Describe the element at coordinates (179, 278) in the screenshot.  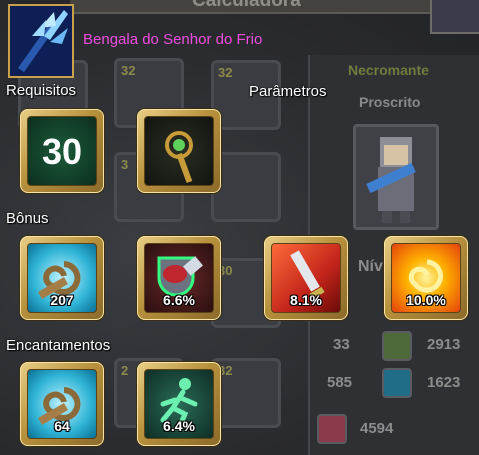
I see `bonus-slot: 6.6%` at that location.